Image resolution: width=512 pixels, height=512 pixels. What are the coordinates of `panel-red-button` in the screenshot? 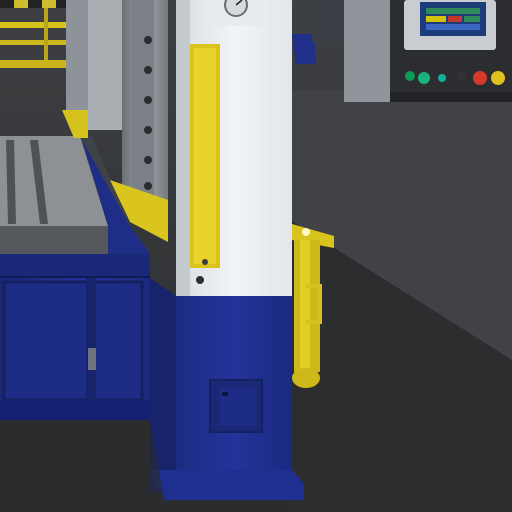 It's located at (480, 78).